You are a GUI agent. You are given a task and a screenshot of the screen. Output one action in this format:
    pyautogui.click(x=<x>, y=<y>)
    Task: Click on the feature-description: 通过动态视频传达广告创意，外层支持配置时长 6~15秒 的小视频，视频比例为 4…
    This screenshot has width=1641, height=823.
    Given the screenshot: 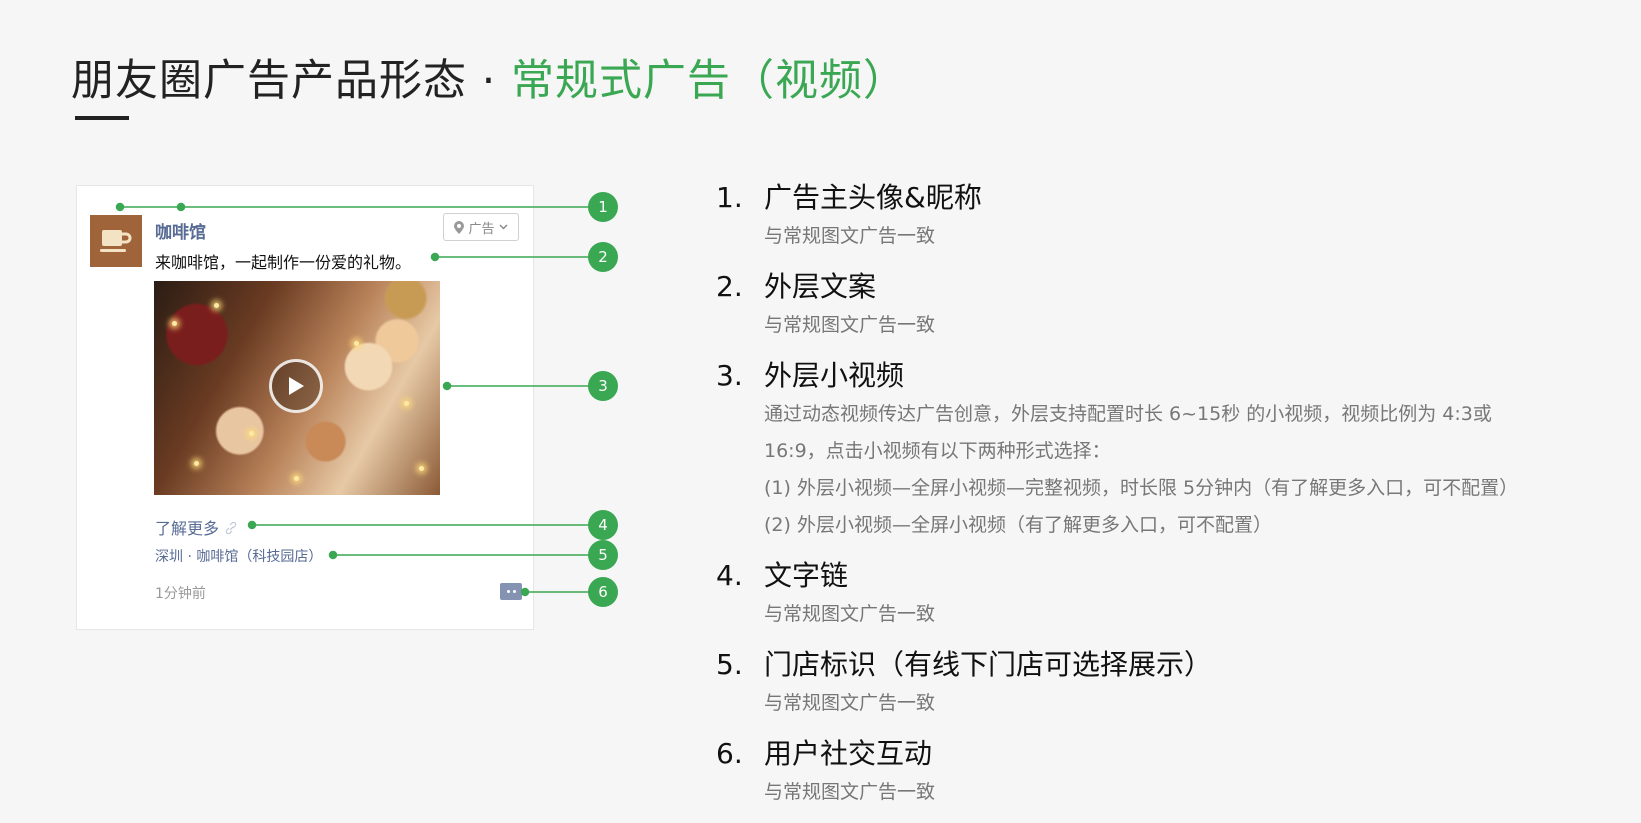 What is the action you would take?
    pyautogui.click(x=1128, y=414)
    